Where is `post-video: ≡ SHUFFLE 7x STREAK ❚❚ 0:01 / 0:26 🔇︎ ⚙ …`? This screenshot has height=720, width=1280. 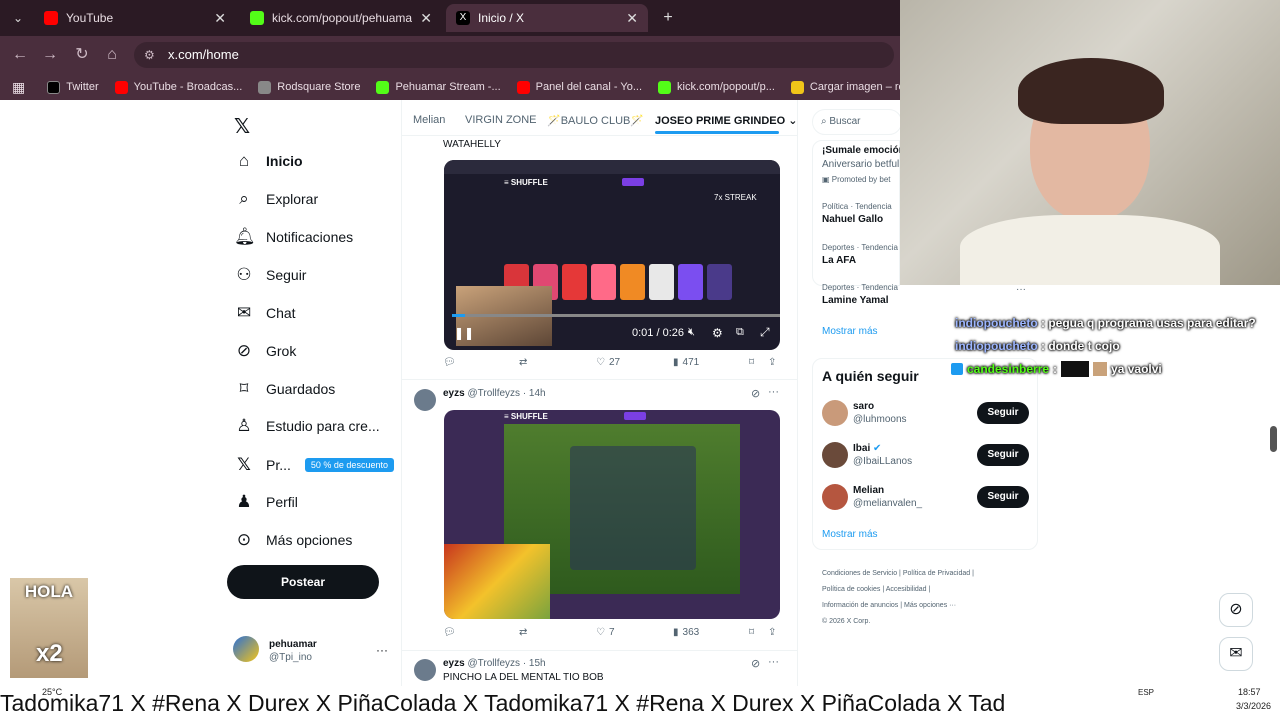
post-video: ≡ SHUFFLE 7x STREAK ❚❚ 0:01 / 0:26 🔇︎ ⚙ … is located at coordinates (612, 255).